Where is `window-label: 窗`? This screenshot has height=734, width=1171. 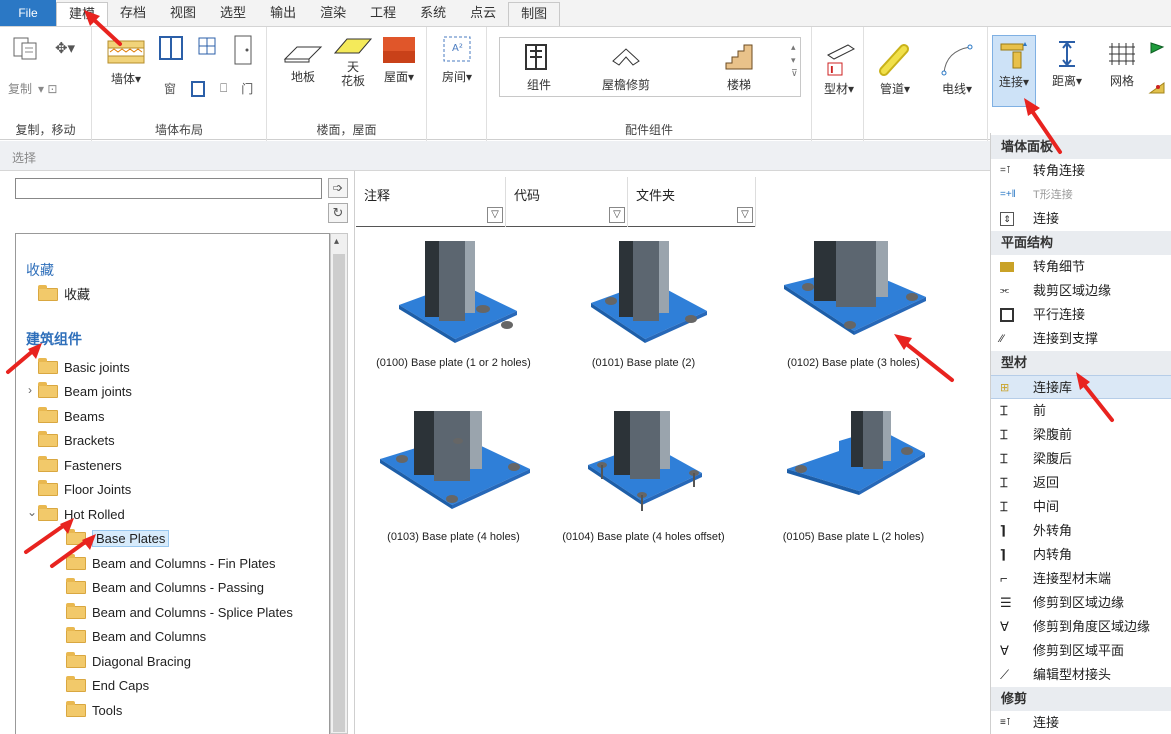
window-label: 窗 is located at coordinates (170, 88).